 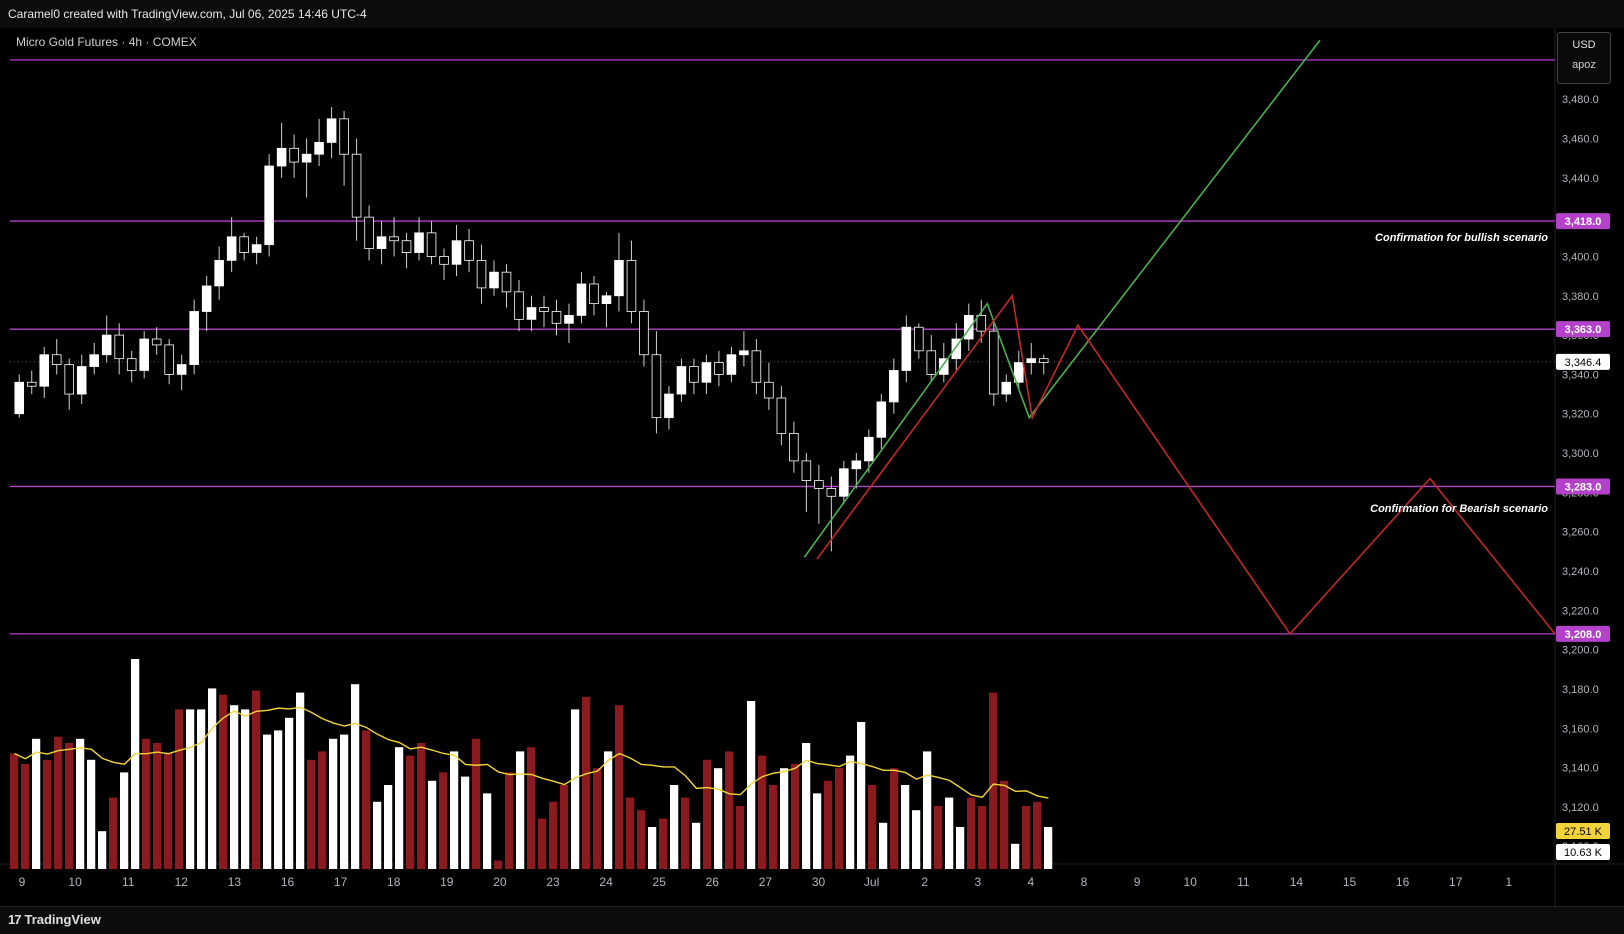 I want to click on x-tick-label: 8, so click(x=1084, y=882).